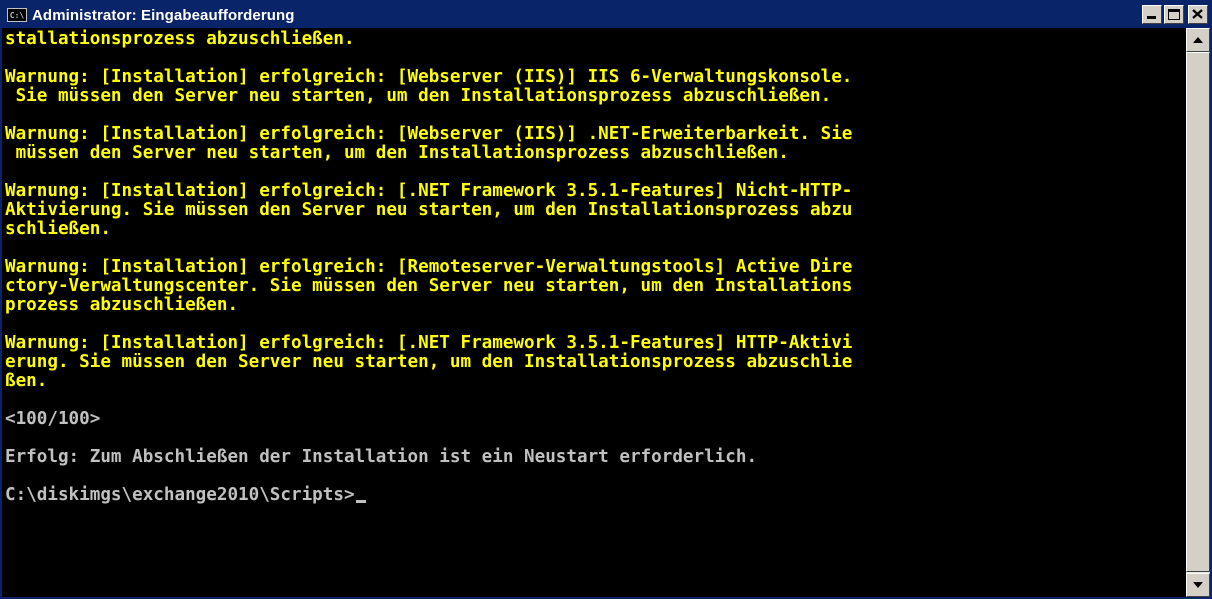  What do you see at coordinates (180, 39) in the screenshot?
I see `console-line: stallationsprozess abzuschließen.` at bounding box center [180, 39].